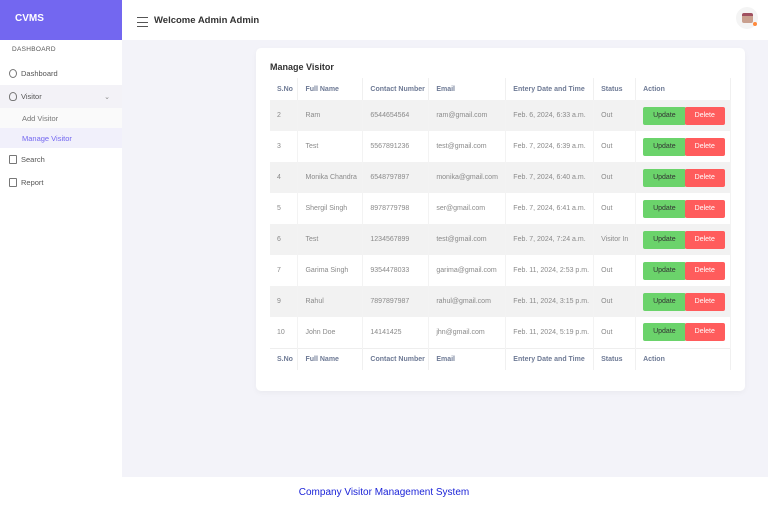 The width and height of the screenshot is (768, 508). I want to click on page-title: Manage Visitor, so click(302, 67).